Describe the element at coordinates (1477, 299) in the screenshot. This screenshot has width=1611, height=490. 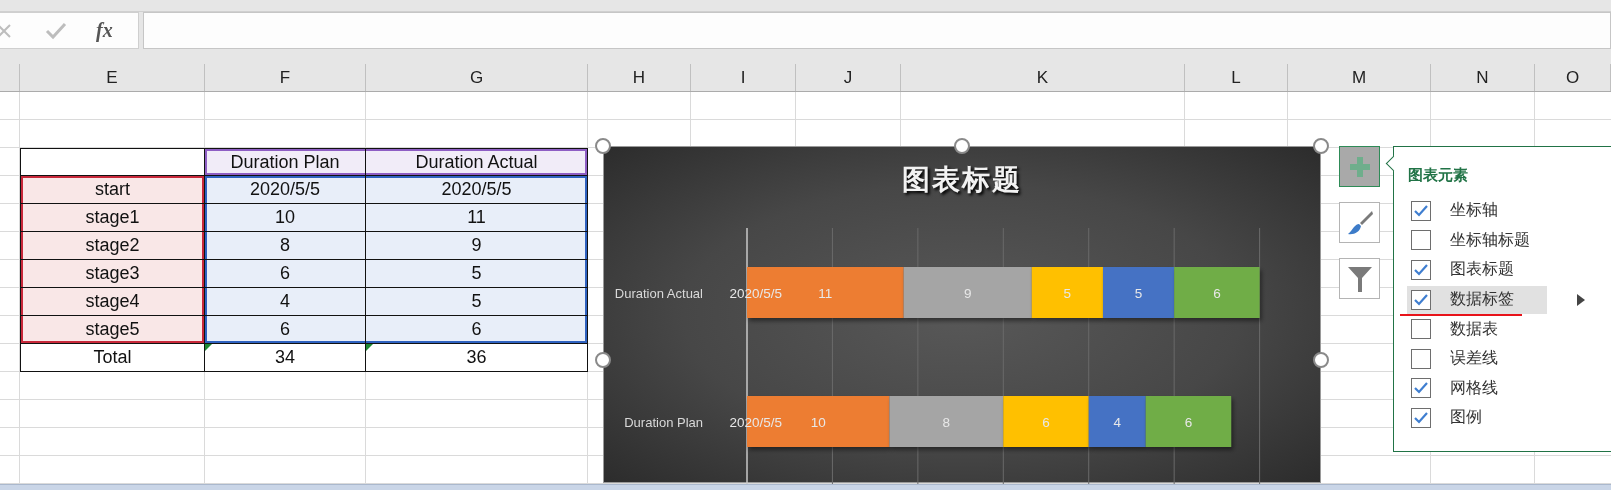
I see `checklist-item: 数据标签` at that location.